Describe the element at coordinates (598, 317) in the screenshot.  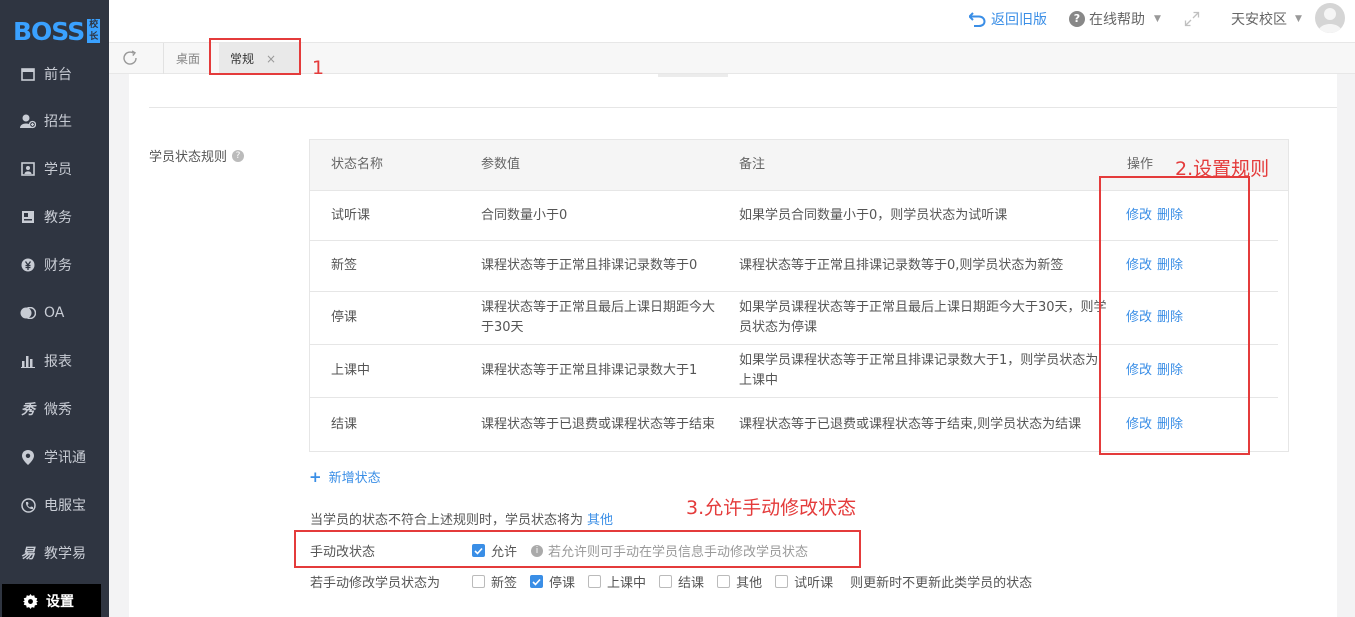
I see `cell-param: 课程状态等于正常且最后上课日期距今大于30天` at that location.